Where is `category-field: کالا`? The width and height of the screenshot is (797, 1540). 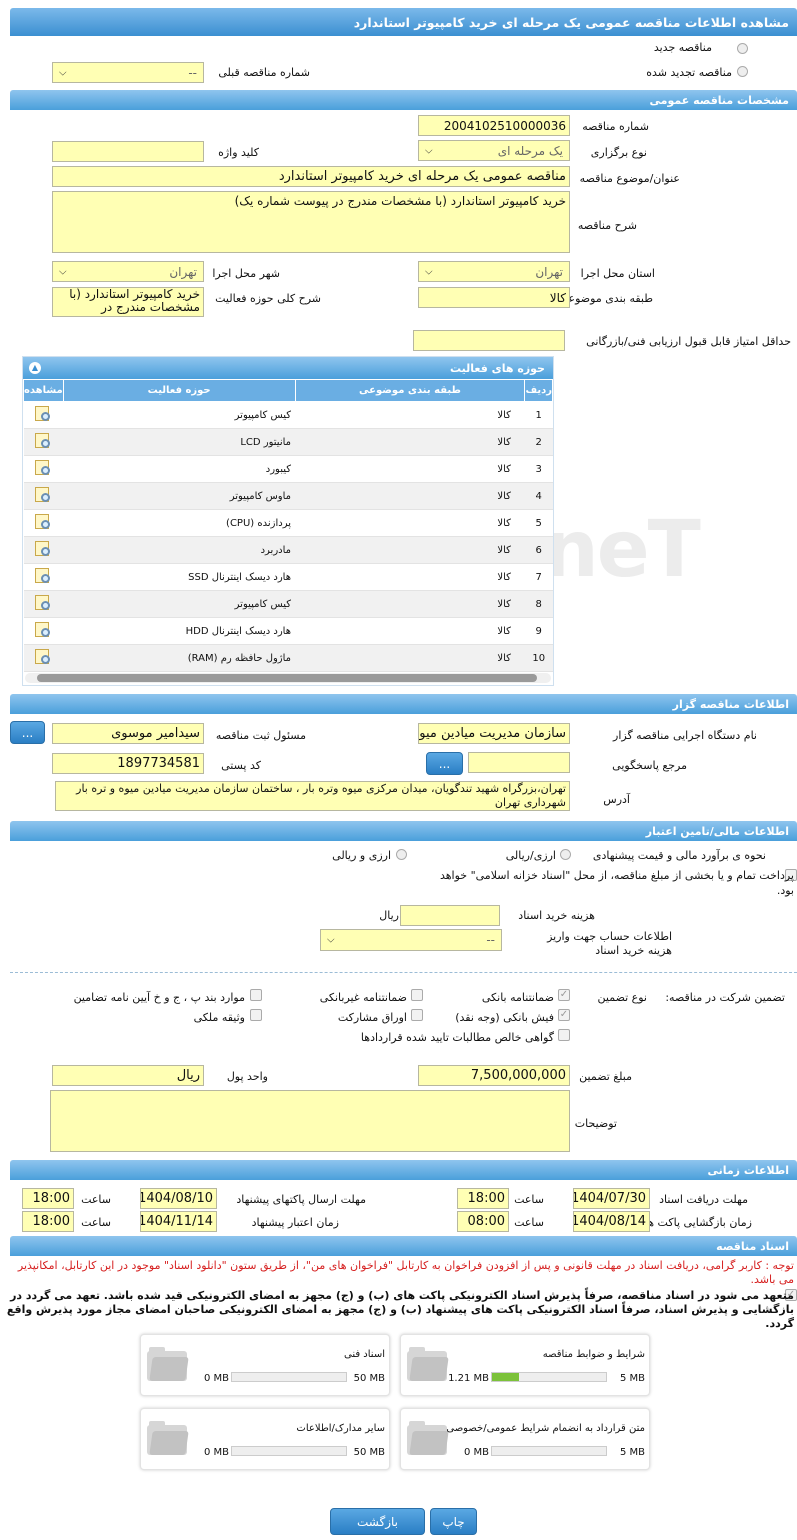 category-field: کالا is located at coordinates (494, 297).